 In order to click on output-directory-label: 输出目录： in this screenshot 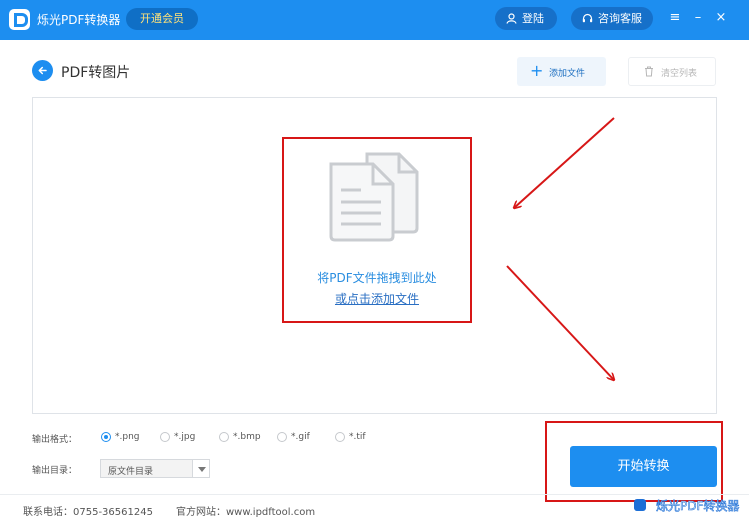, I will do `click(55, 471)`.